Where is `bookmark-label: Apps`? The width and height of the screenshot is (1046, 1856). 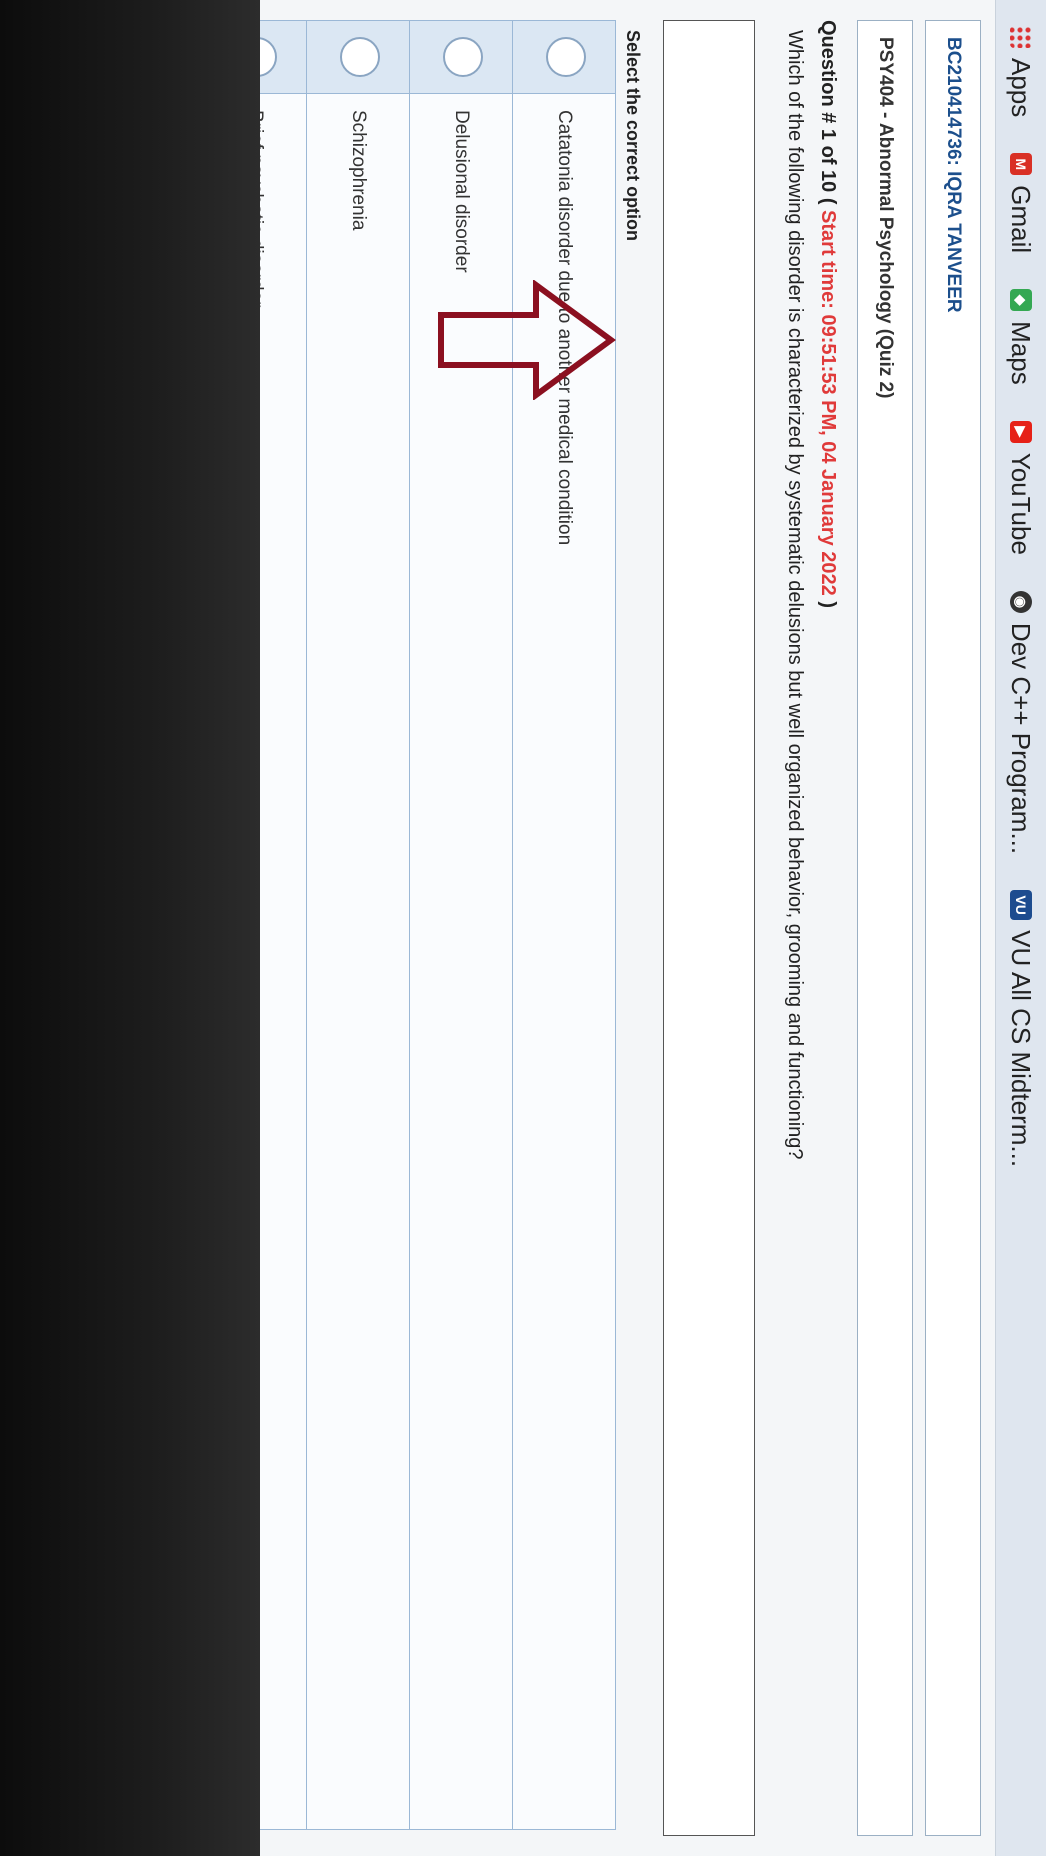
bookmark-label: Apps is located at coordinates (1021, 88).